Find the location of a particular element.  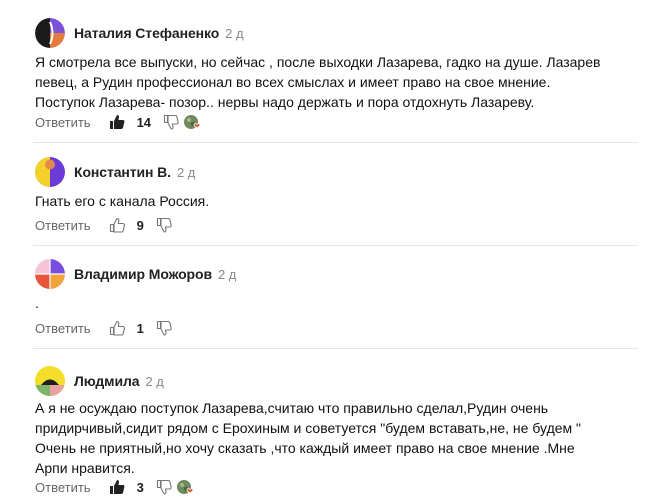

comment-actions: Ответить 9 is located at coordinates (103, 225).